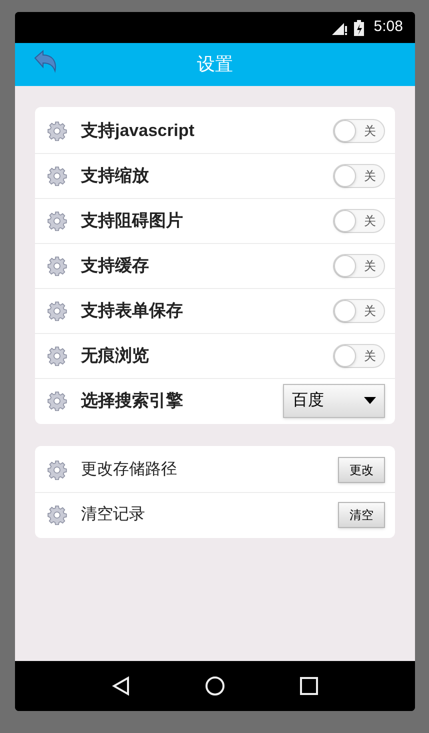 The width and height of the screenshot is (429, 733). Describe the element at coordinates (359, 28) in the screenshot. I see `battery-icon` at that location.